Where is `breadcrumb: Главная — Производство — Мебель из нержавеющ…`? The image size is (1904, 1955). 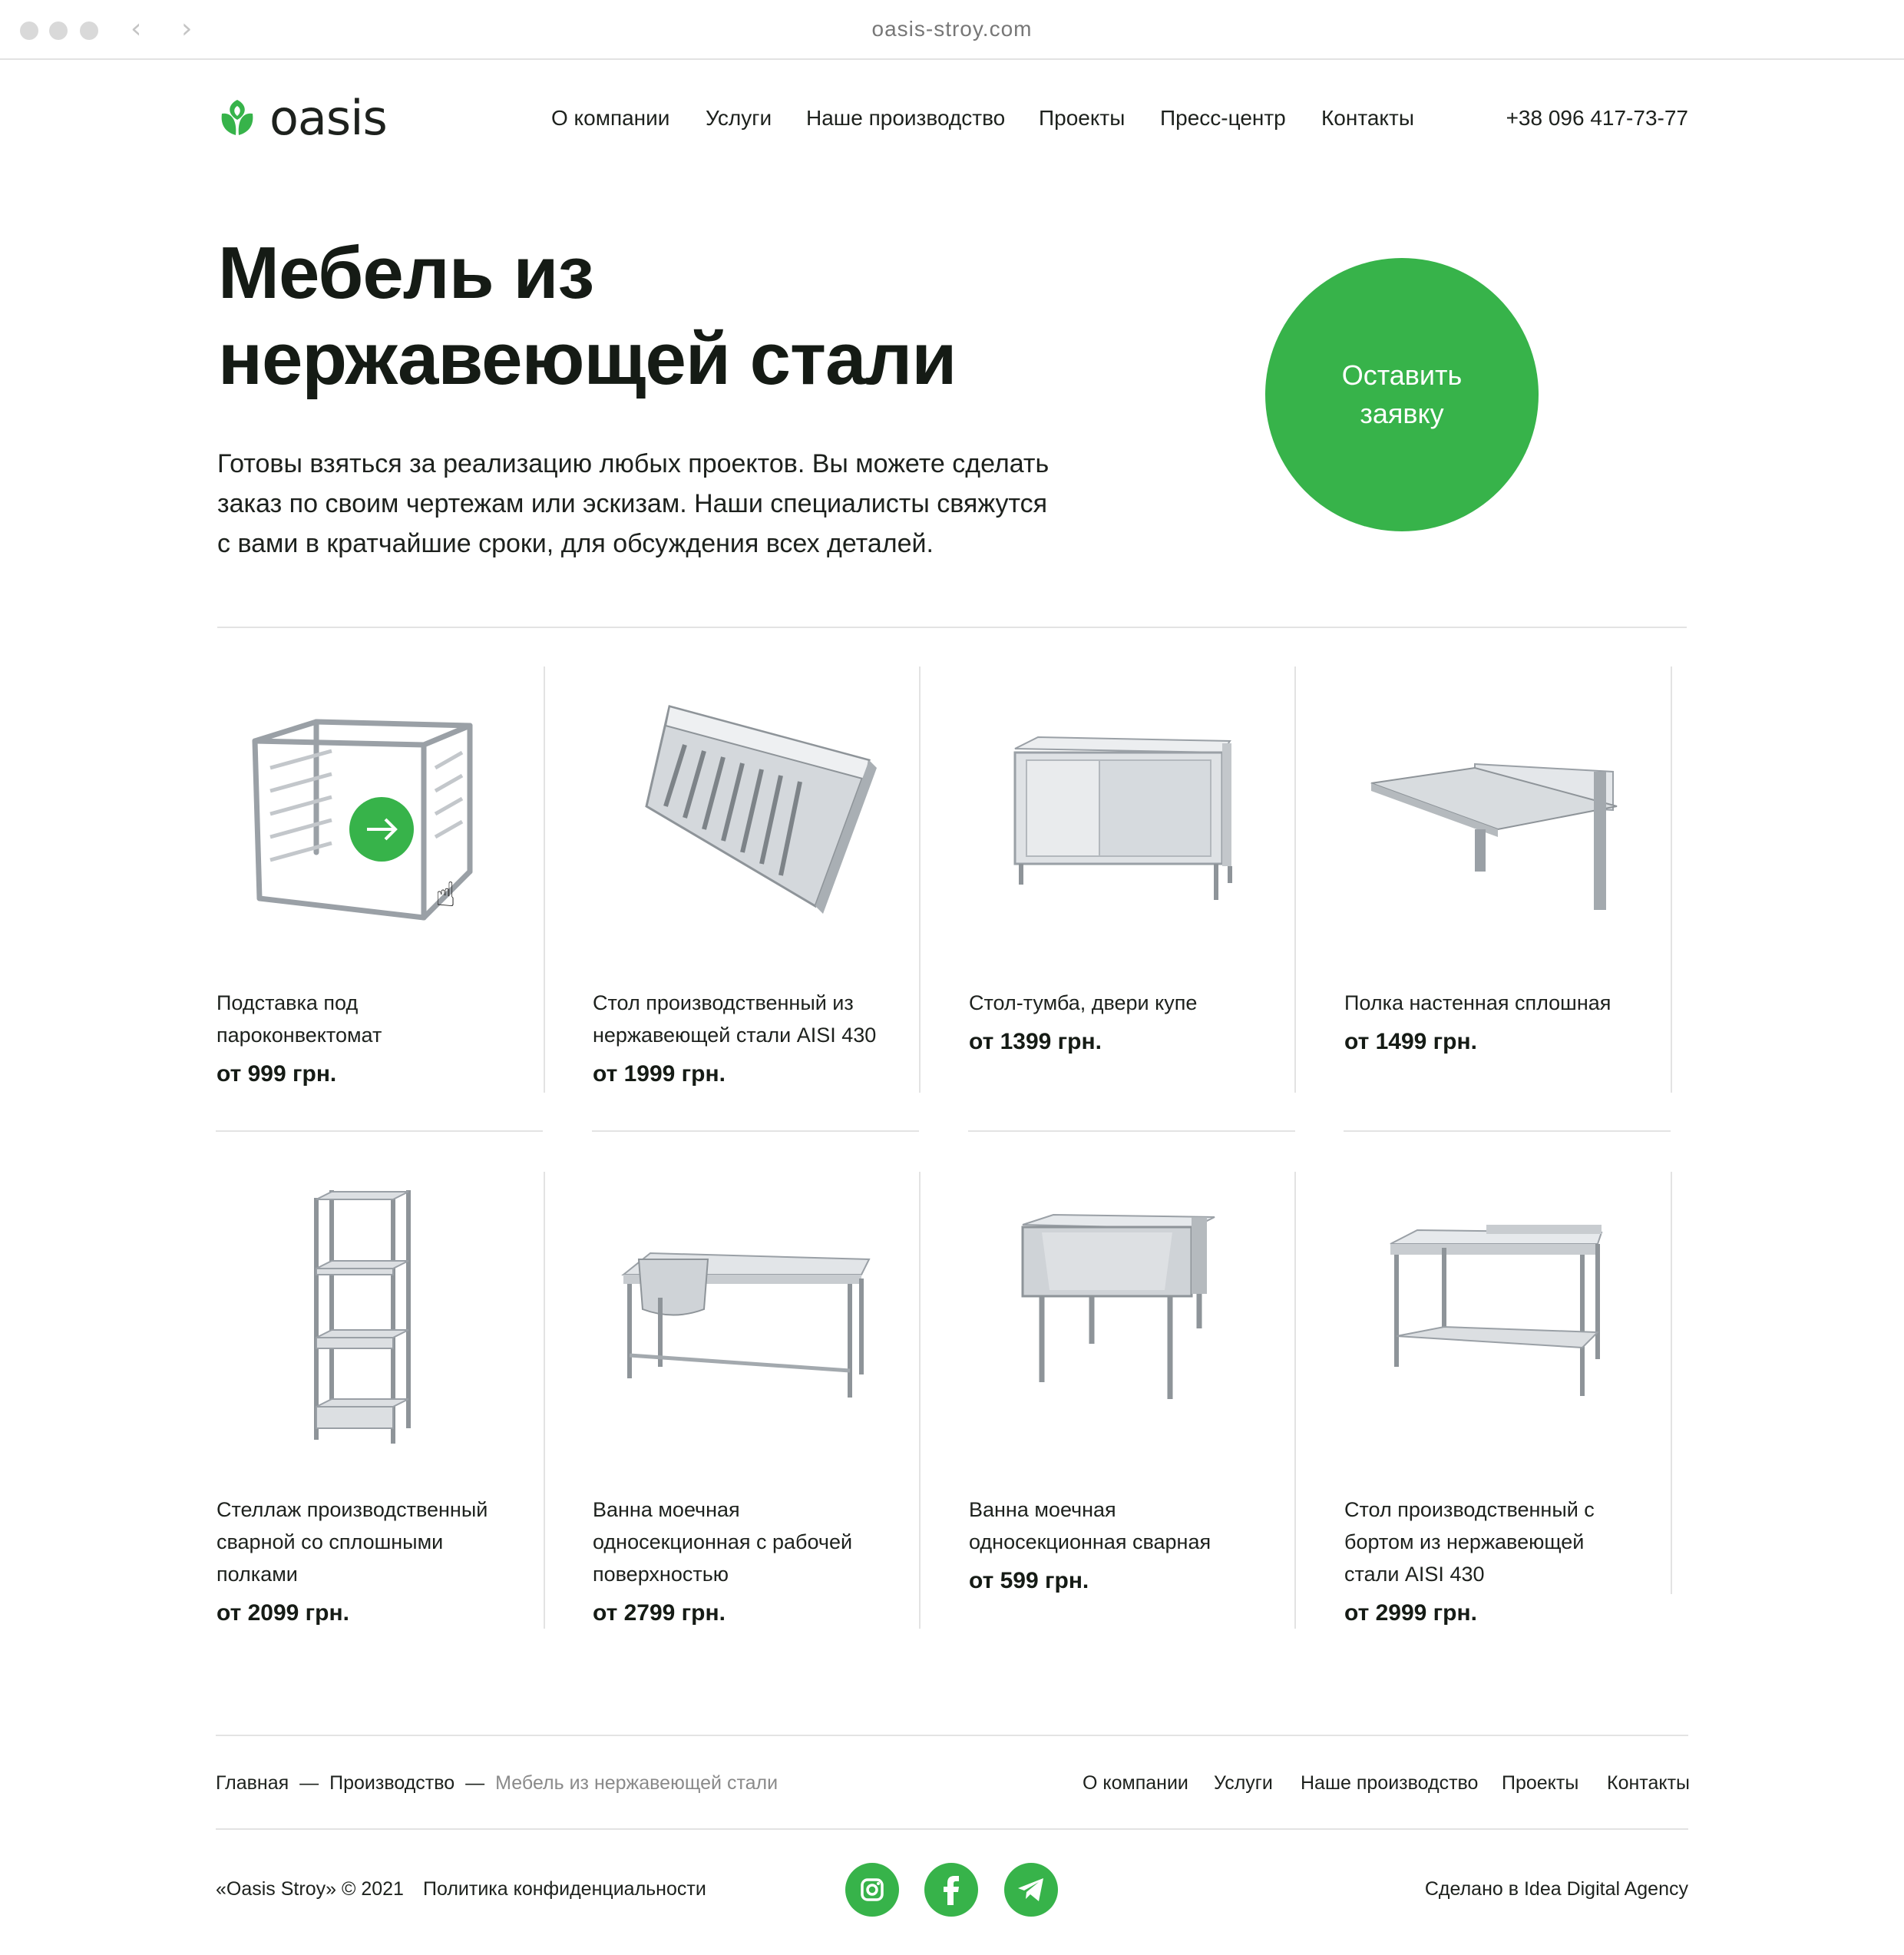
breadcrumb: Главная — Производство — Мебель из нержавеющ… is located at coordinates (497, 1783).